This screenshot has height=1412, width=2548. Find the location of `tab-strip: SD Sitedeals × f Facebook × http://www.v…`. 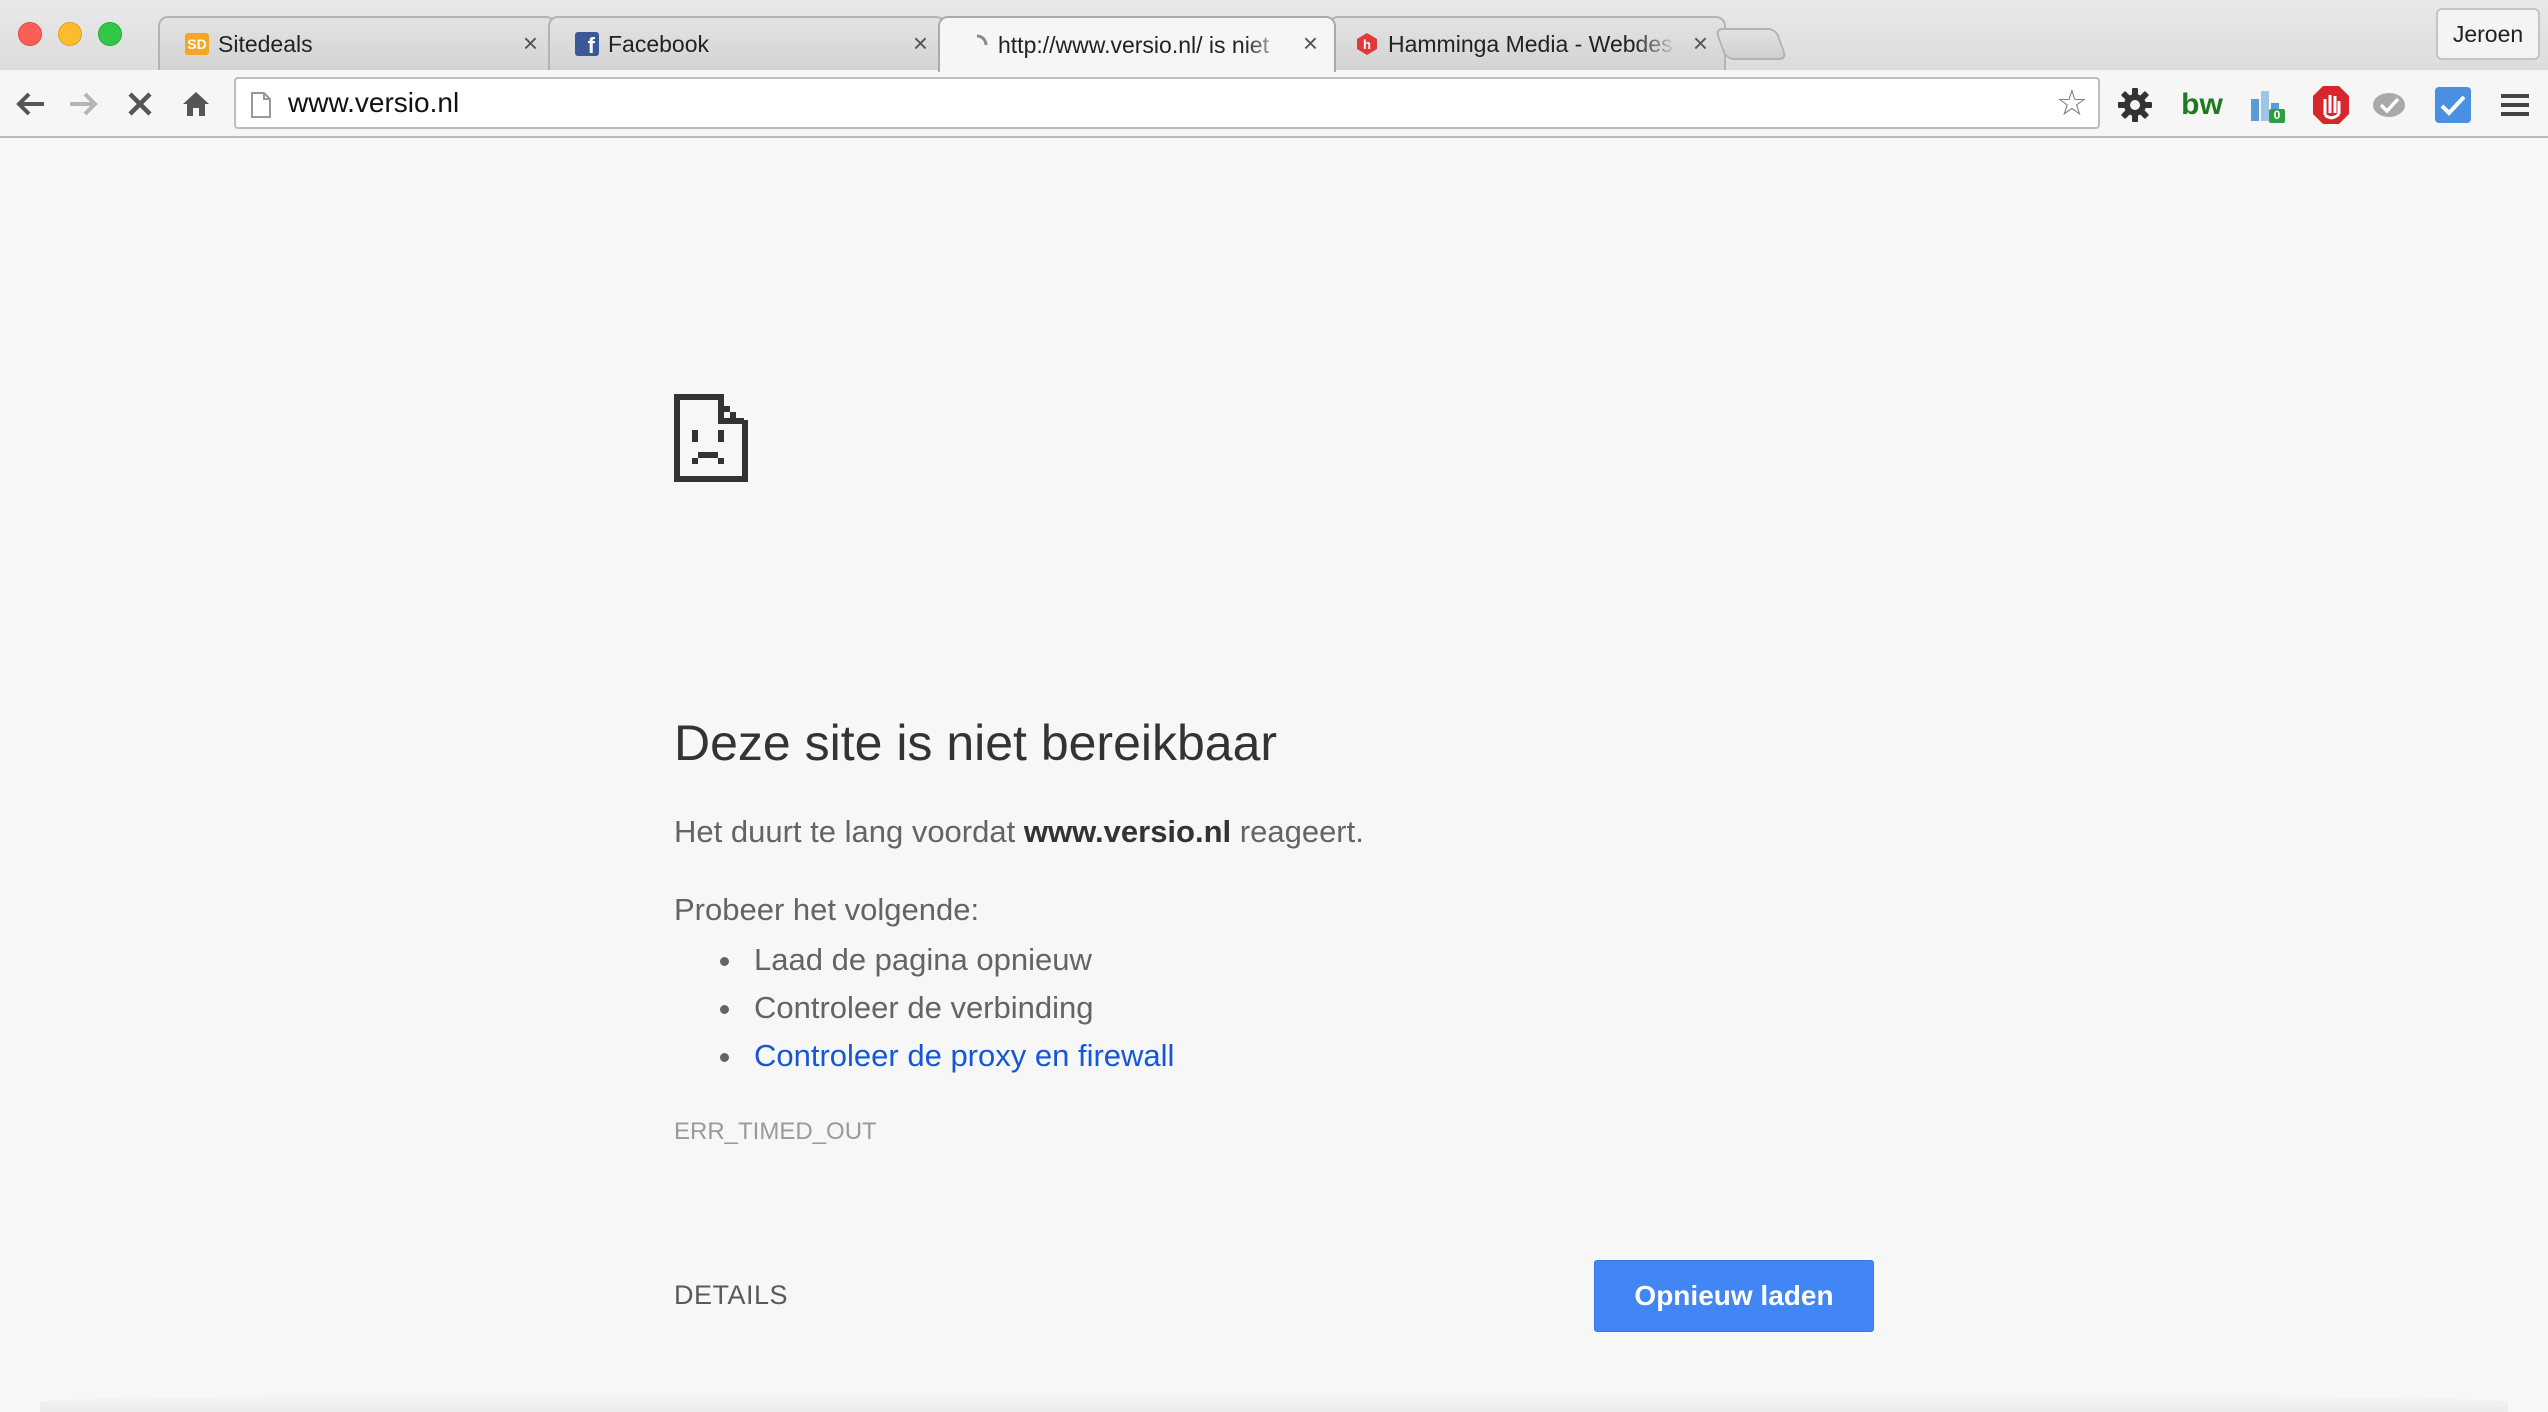

tab-strip: SD Sitedeals × f Facebook × http://www.v… is located at coordinates (1274, 36).